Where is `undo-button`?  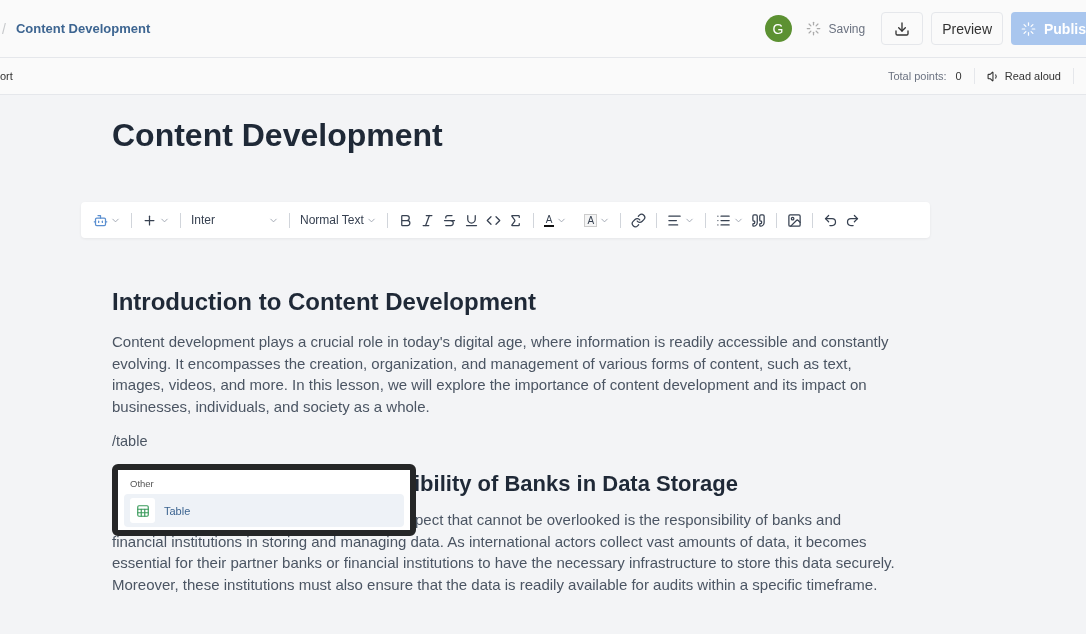 undo-button is located at coordinates (831, 220).